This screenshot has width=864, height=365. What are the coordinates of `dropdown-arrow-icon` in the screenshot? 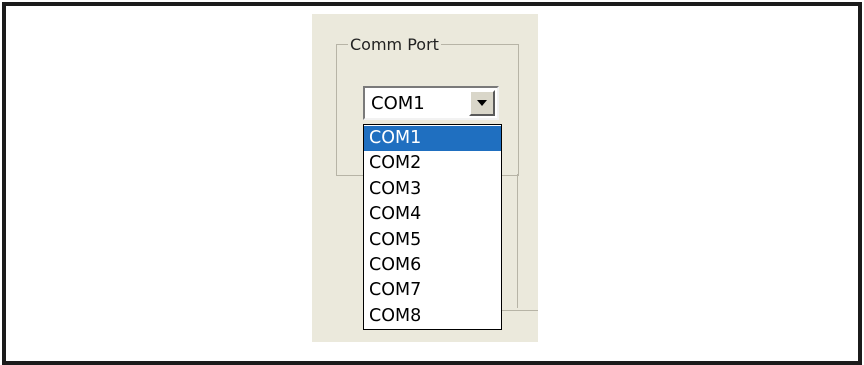 It's located at (482, 103).